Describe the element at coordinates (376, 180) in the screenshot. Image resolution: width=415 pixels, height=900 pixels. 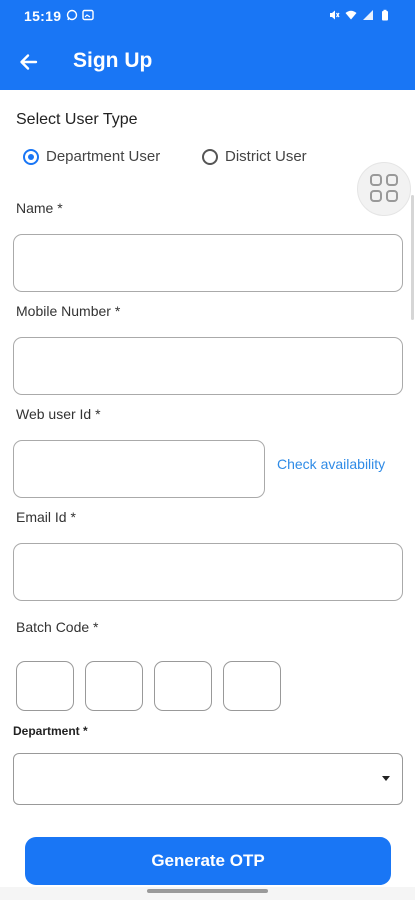
I see `grid-icon` at that location.